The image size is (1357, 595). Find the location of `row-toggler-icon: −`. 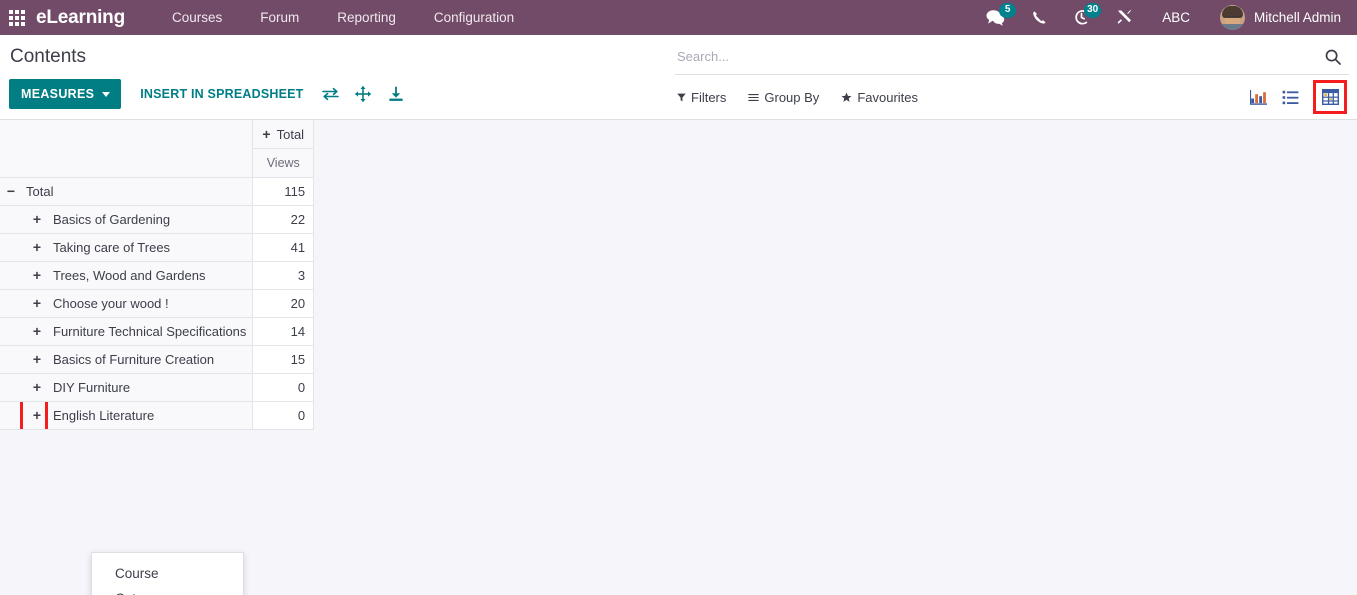

row-toggler-icon: − is located at coordinates (11, 191).